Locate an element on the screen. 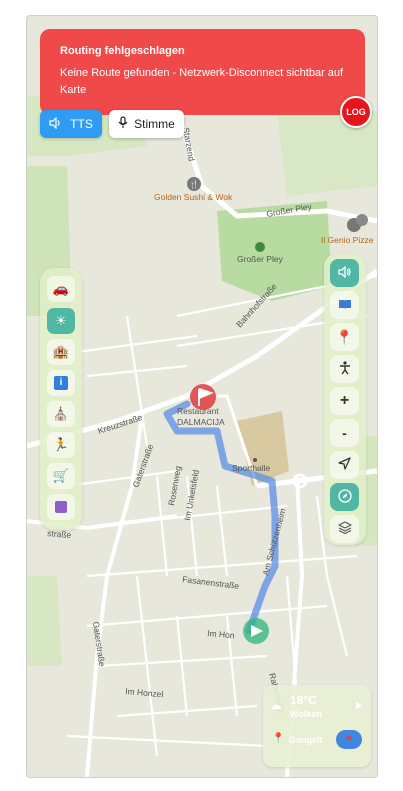  tts-button: TTS is located at coordinates (71, 124).